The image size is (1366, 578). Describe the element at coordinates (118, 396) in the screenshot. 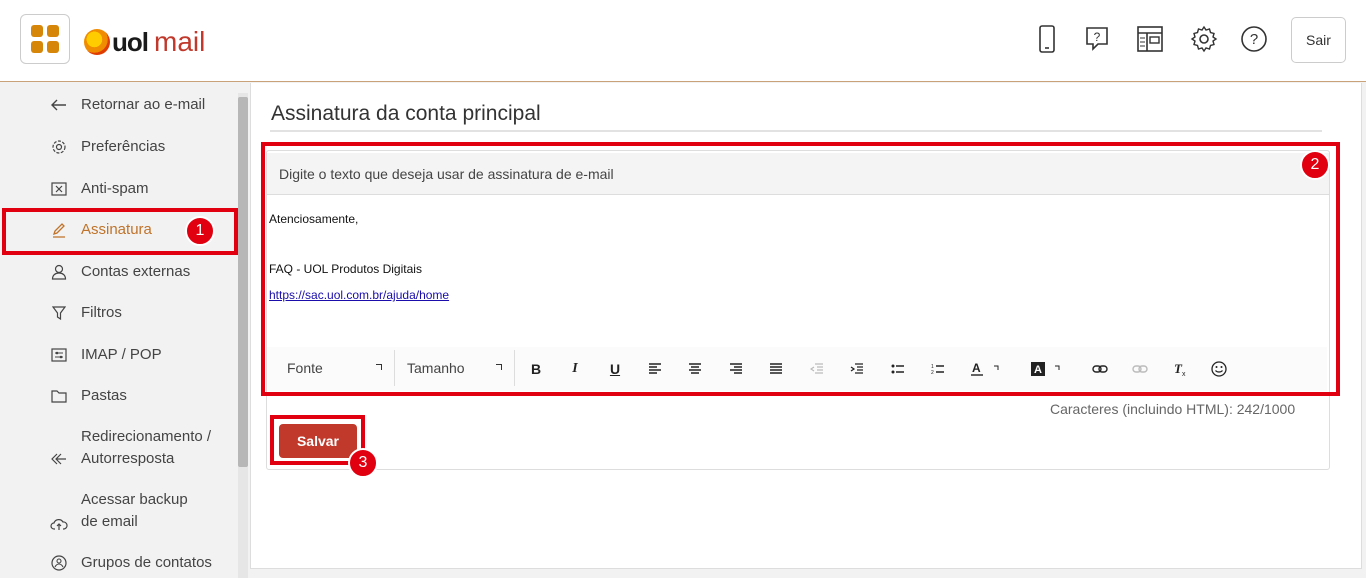

I see `sidebar-item-folders: Pastas` at that location.